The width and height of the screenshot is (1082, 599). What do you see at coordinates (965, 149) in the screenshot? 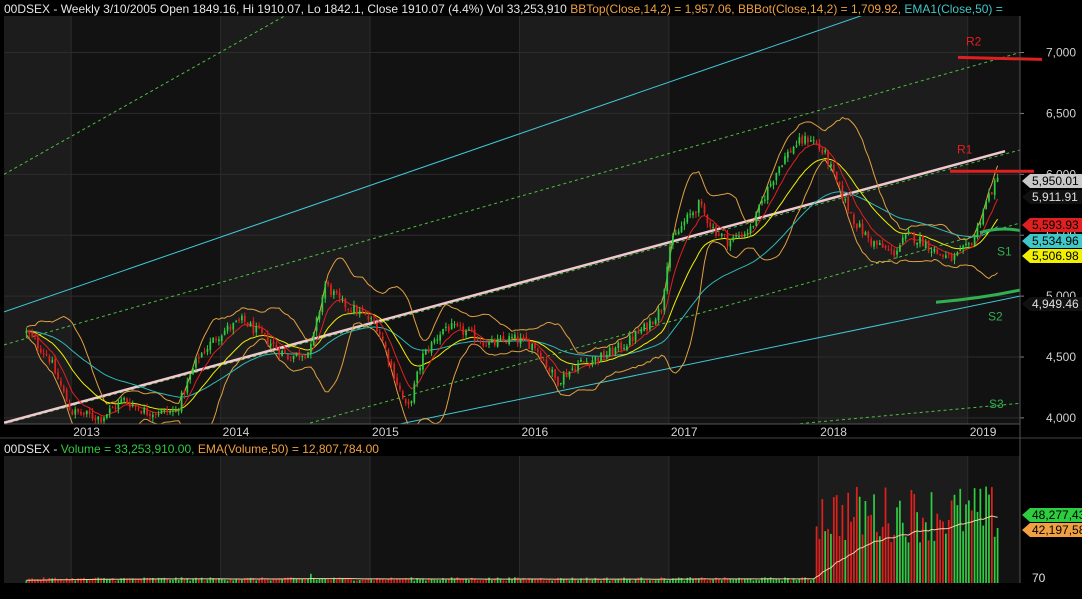
I see `level-label-r1: R1` at bounding box center [965, 149].